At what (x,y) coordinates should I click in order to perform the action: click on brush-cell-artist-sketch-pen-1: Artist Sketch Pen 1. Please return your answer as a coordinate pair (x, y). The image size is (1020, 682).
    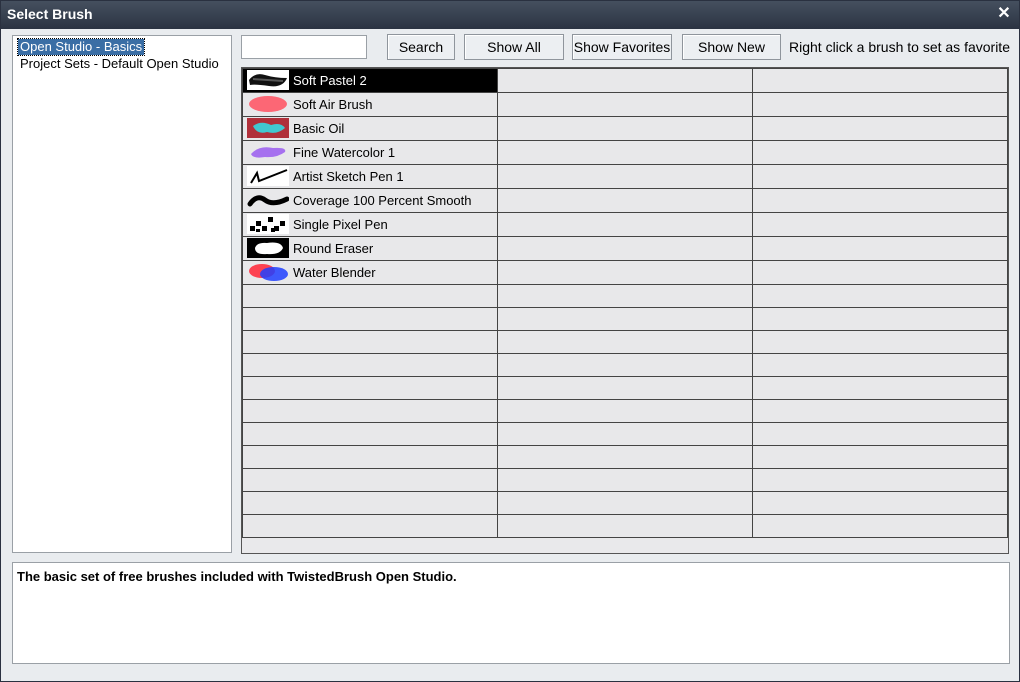
    Looking at the image, I should click on (370, 176).